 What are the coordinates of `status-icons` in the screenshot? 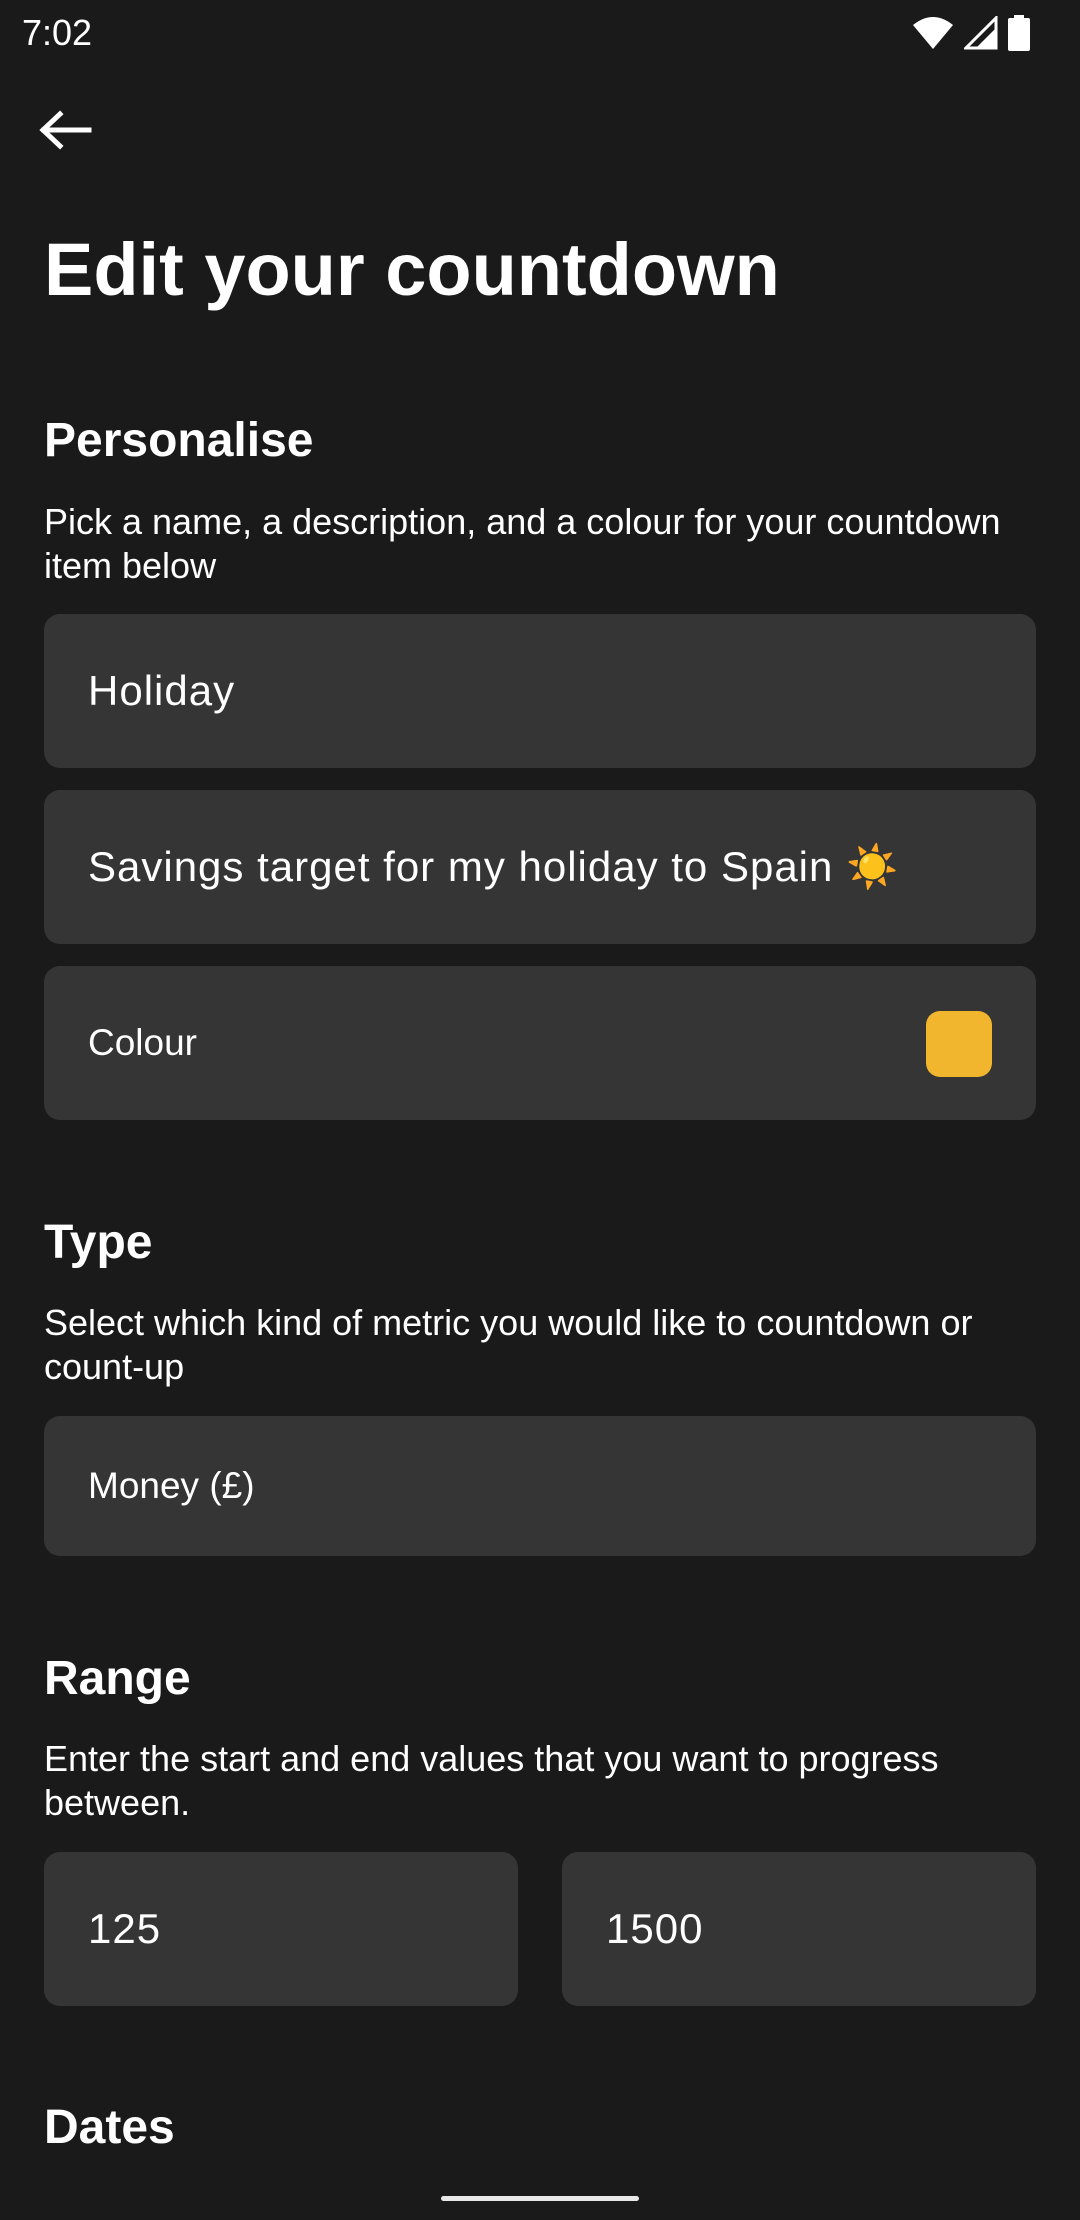 It's located at (971, 33).